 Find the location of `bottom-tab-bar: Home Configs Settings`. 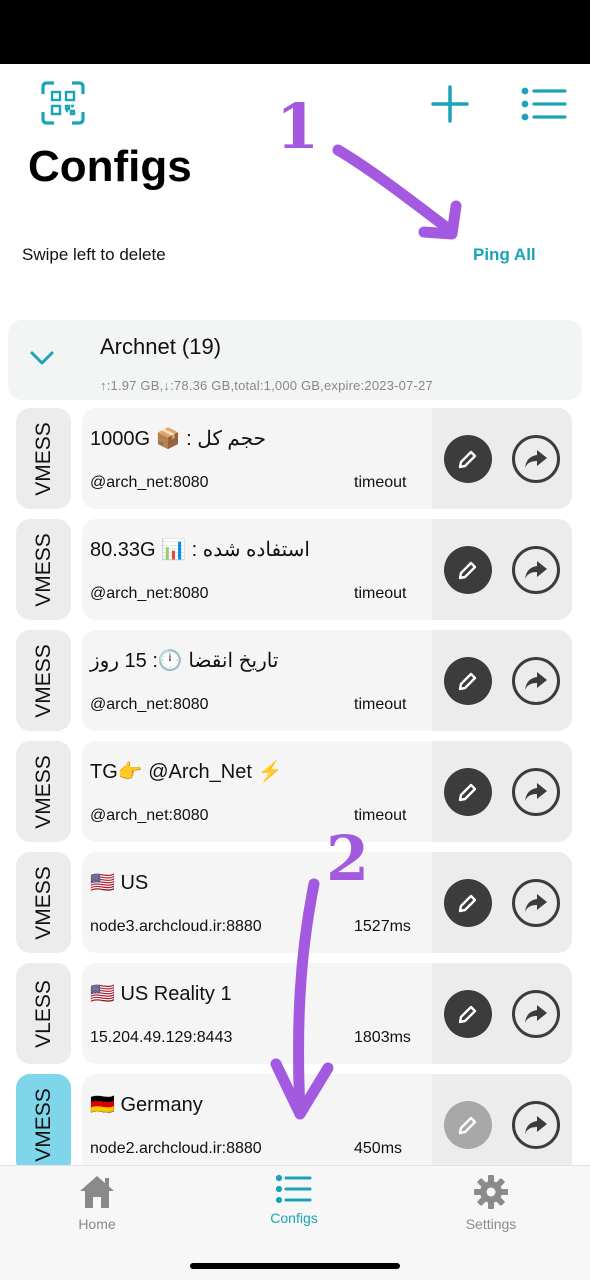

bottom-tab-bar: Home Configs Settings is located at coordinates (295, 1222).